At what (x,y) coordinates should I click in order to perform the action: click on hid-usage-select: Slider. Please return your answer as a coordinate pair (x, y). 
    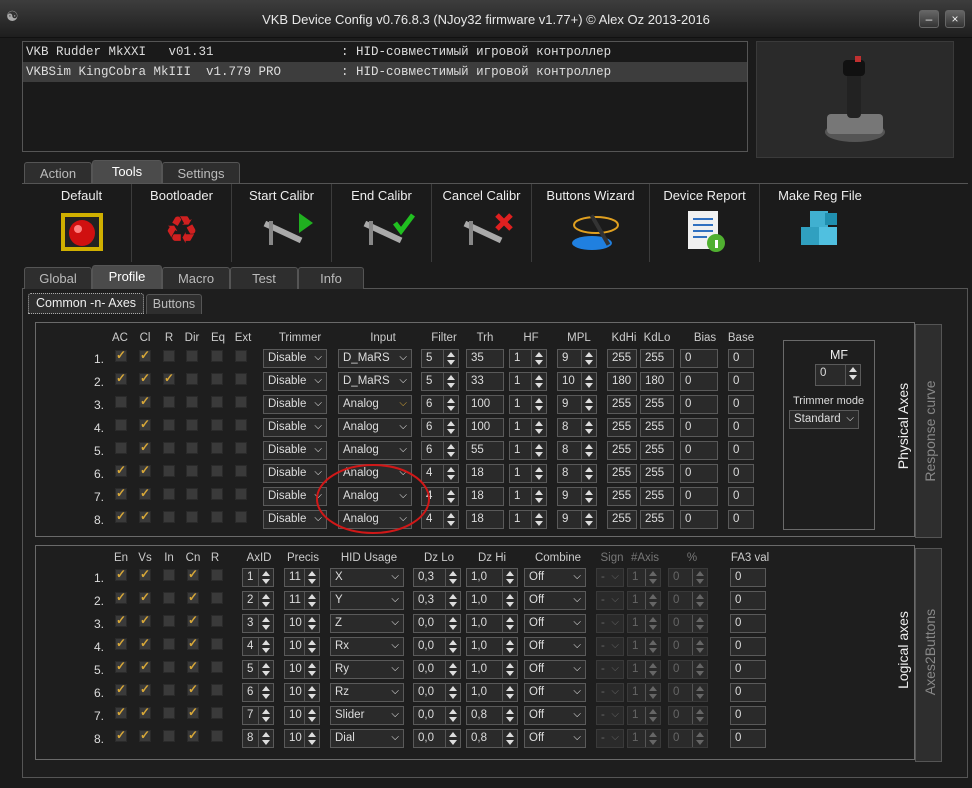
    Looking at the image, I should click on (367, 715).